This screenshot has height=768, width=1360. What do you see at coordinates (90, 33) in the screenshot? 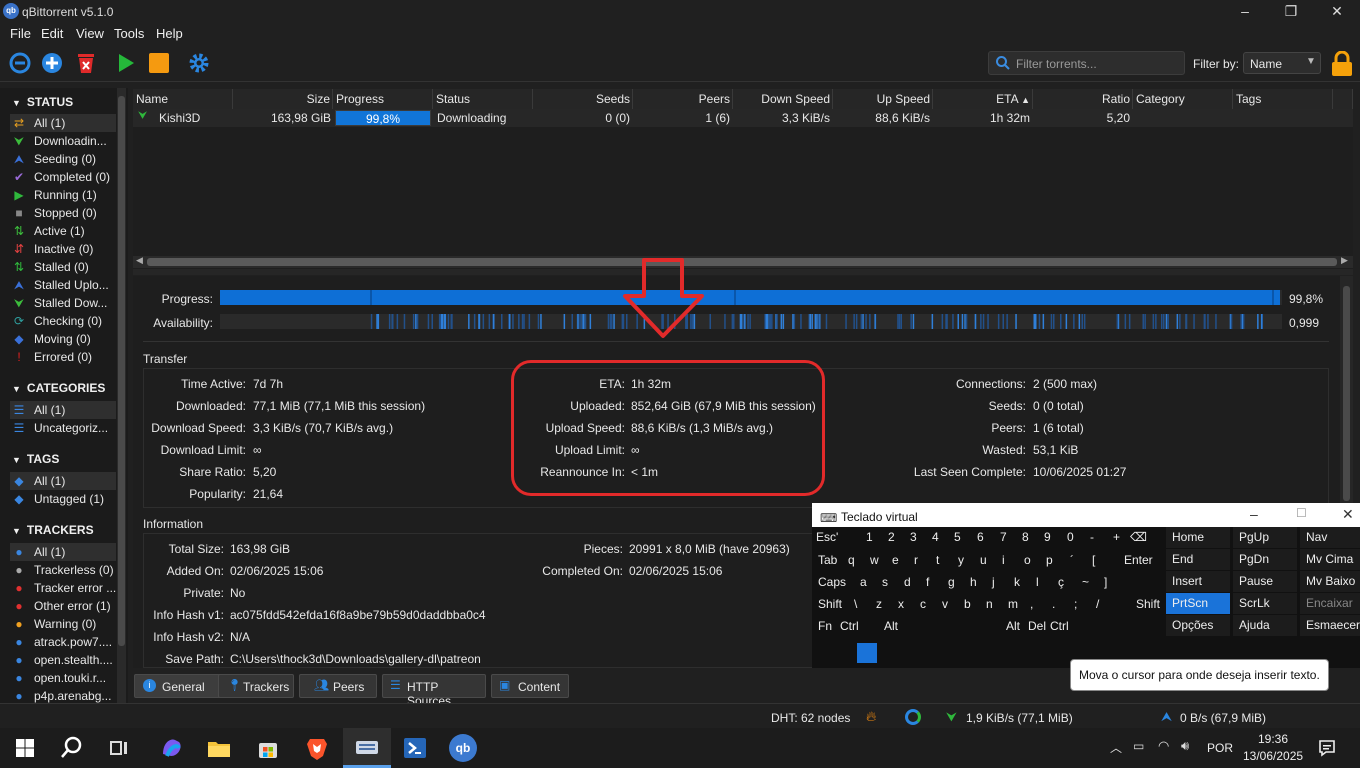
I see `menu-view: View` at bounding box center [90, 33].